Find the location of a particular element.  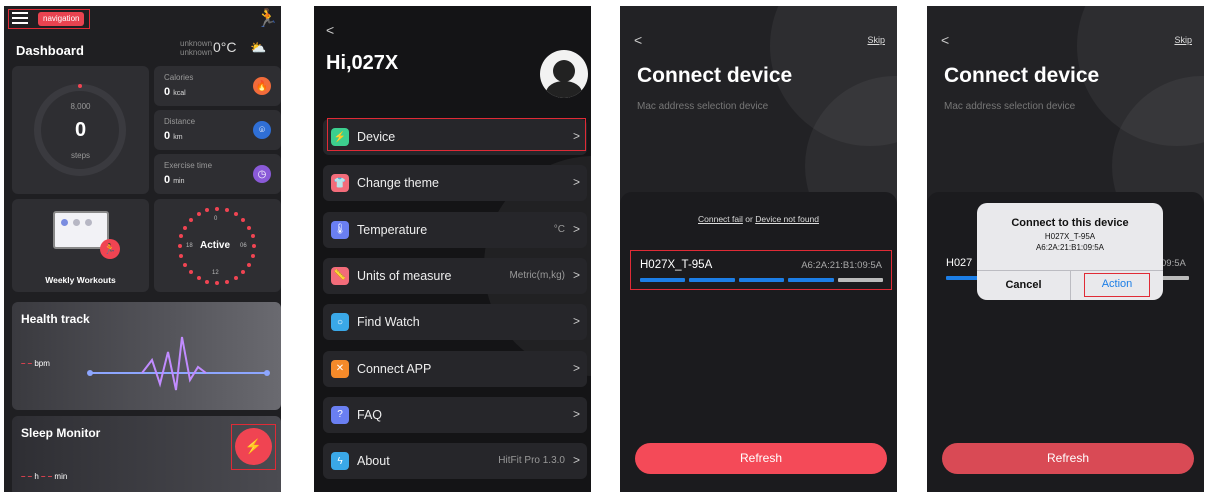

health-track-card: Health track – – bpm is located at coordinates (146, 356).